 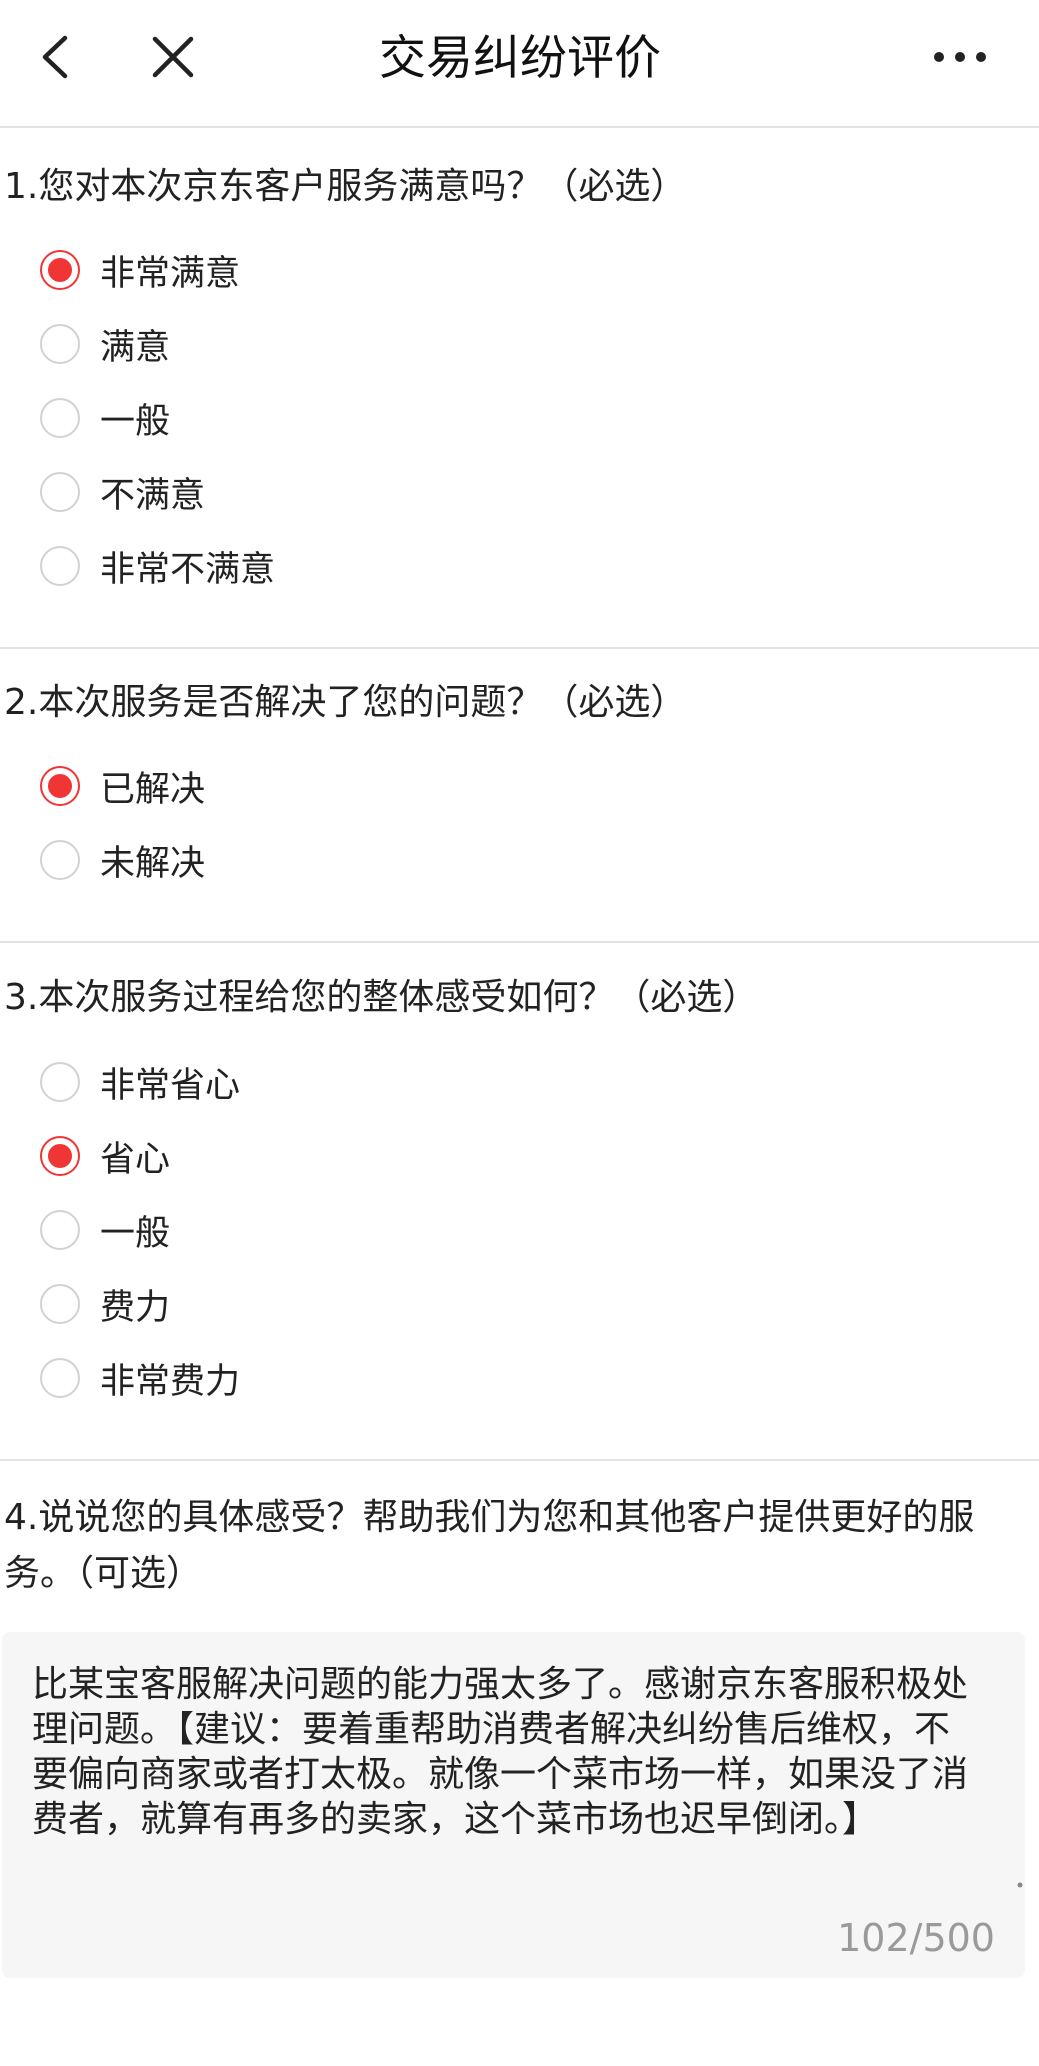 I want to click on option-label: 费力, so click(x=135, y=1307).